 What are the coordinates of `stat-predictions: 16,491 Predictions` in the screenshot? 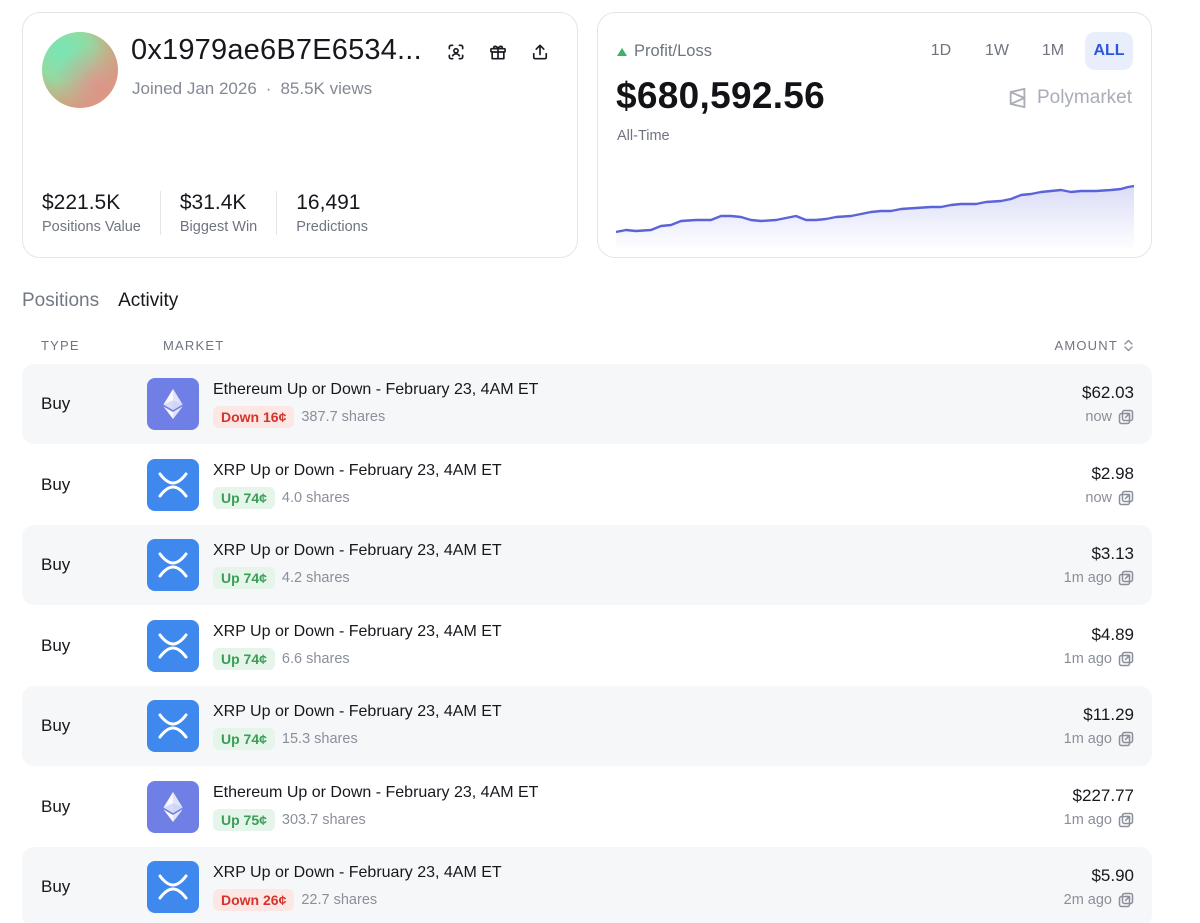 It's located at (341, 213).